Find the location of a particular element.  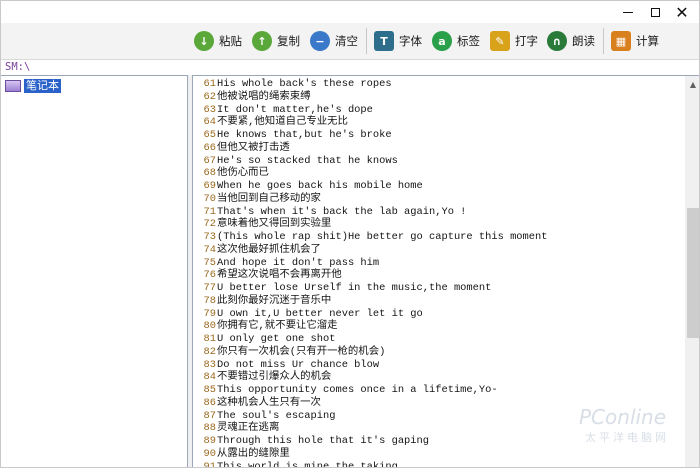

editor-line: 66 但他又被打击透 is located at coordinates (439, 148).